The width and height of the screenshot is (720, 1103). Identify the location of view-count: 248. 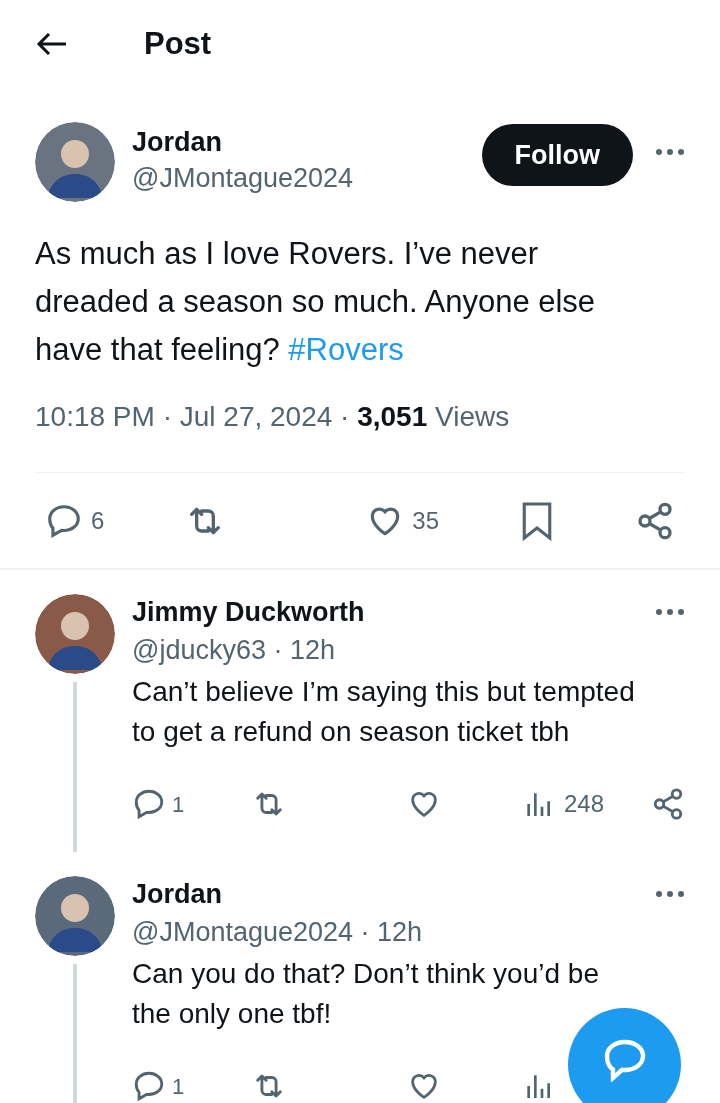
(584, 804).